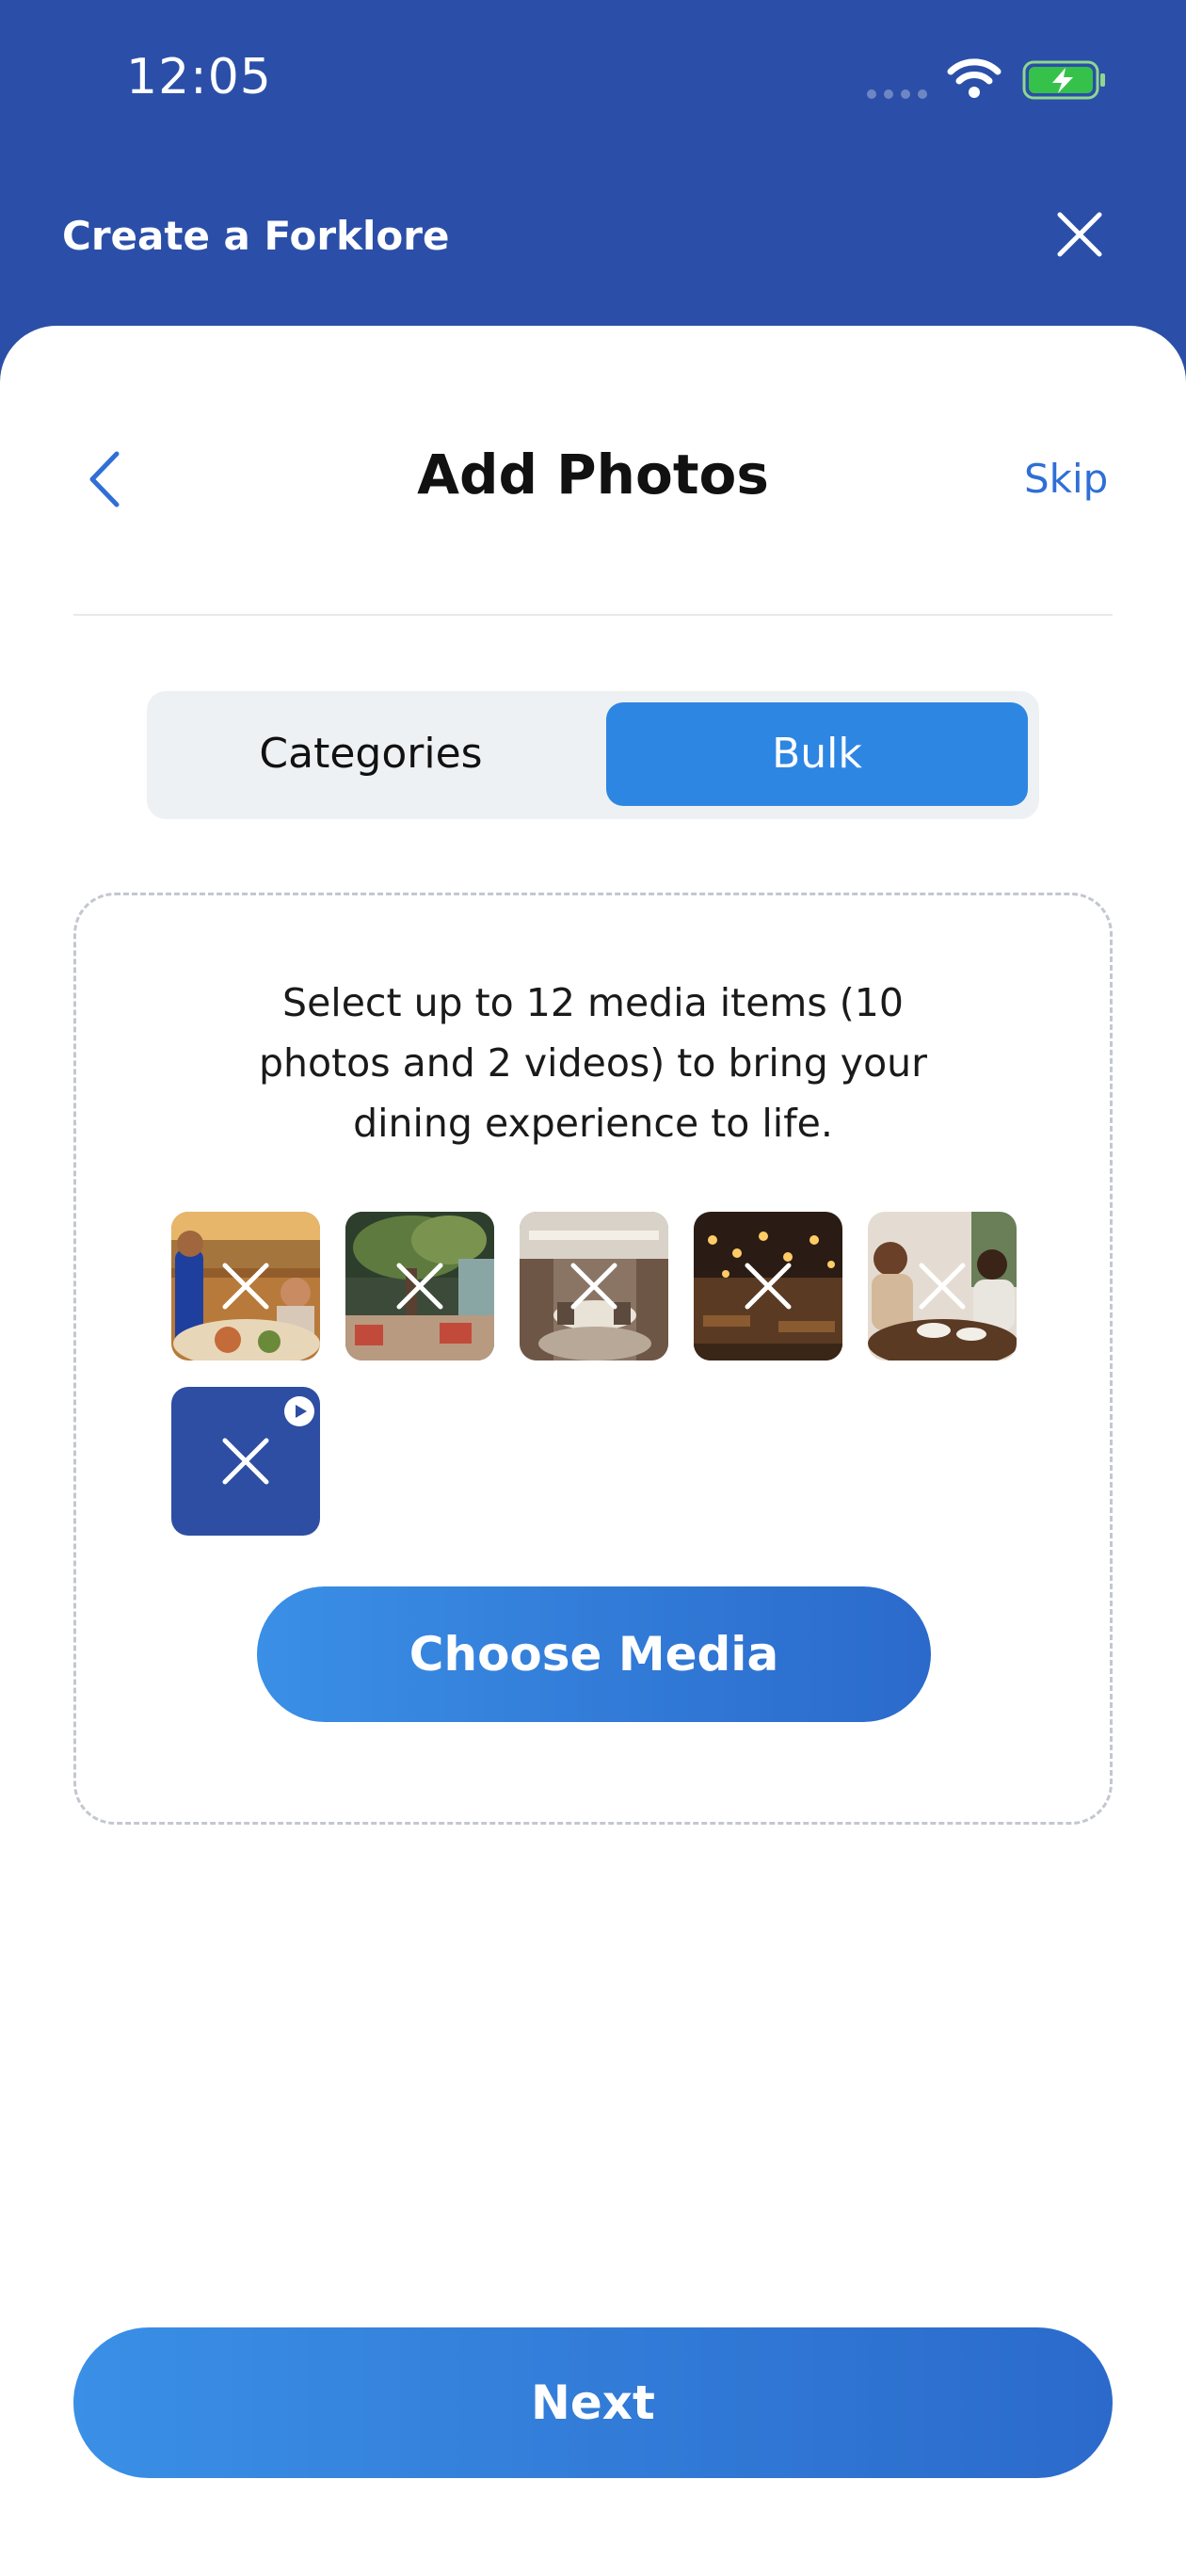 This screenshot has width=1186, height=2576. What do you see at coordinates (1063, 80) in the screenshot?
I see `battery-charging-icon` at bounding box center [1063, 80].